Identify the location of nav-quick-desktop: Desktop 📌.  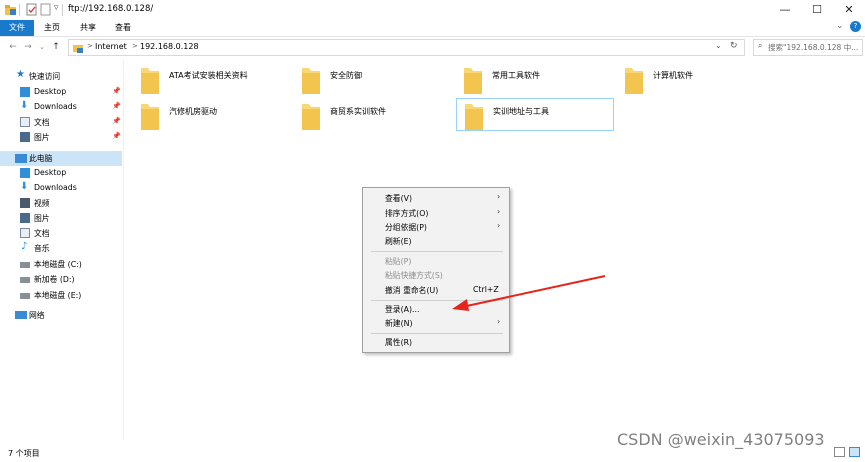
(61, 92).